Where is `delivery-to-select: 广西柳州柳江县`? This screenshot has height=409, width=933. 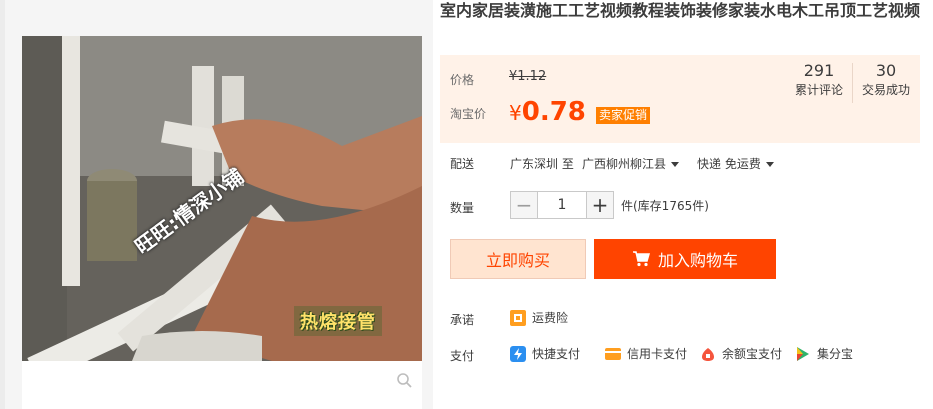
delivery-to-select: 广西柳州柳江县 is located at coordinates (631, 163).